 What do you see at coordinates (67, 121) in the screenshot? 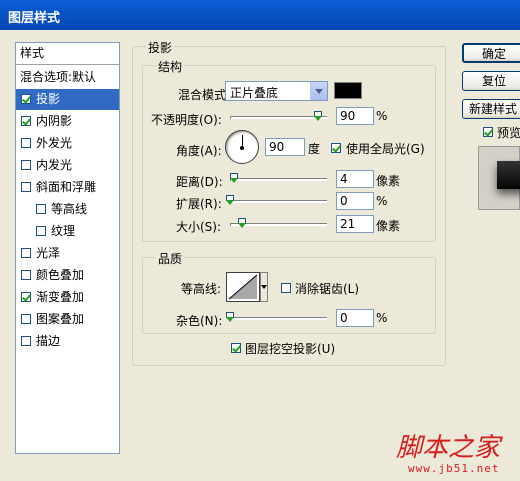
I see `nav-item-inner-shadow: 内阴影` at bounding box center [67, 121].